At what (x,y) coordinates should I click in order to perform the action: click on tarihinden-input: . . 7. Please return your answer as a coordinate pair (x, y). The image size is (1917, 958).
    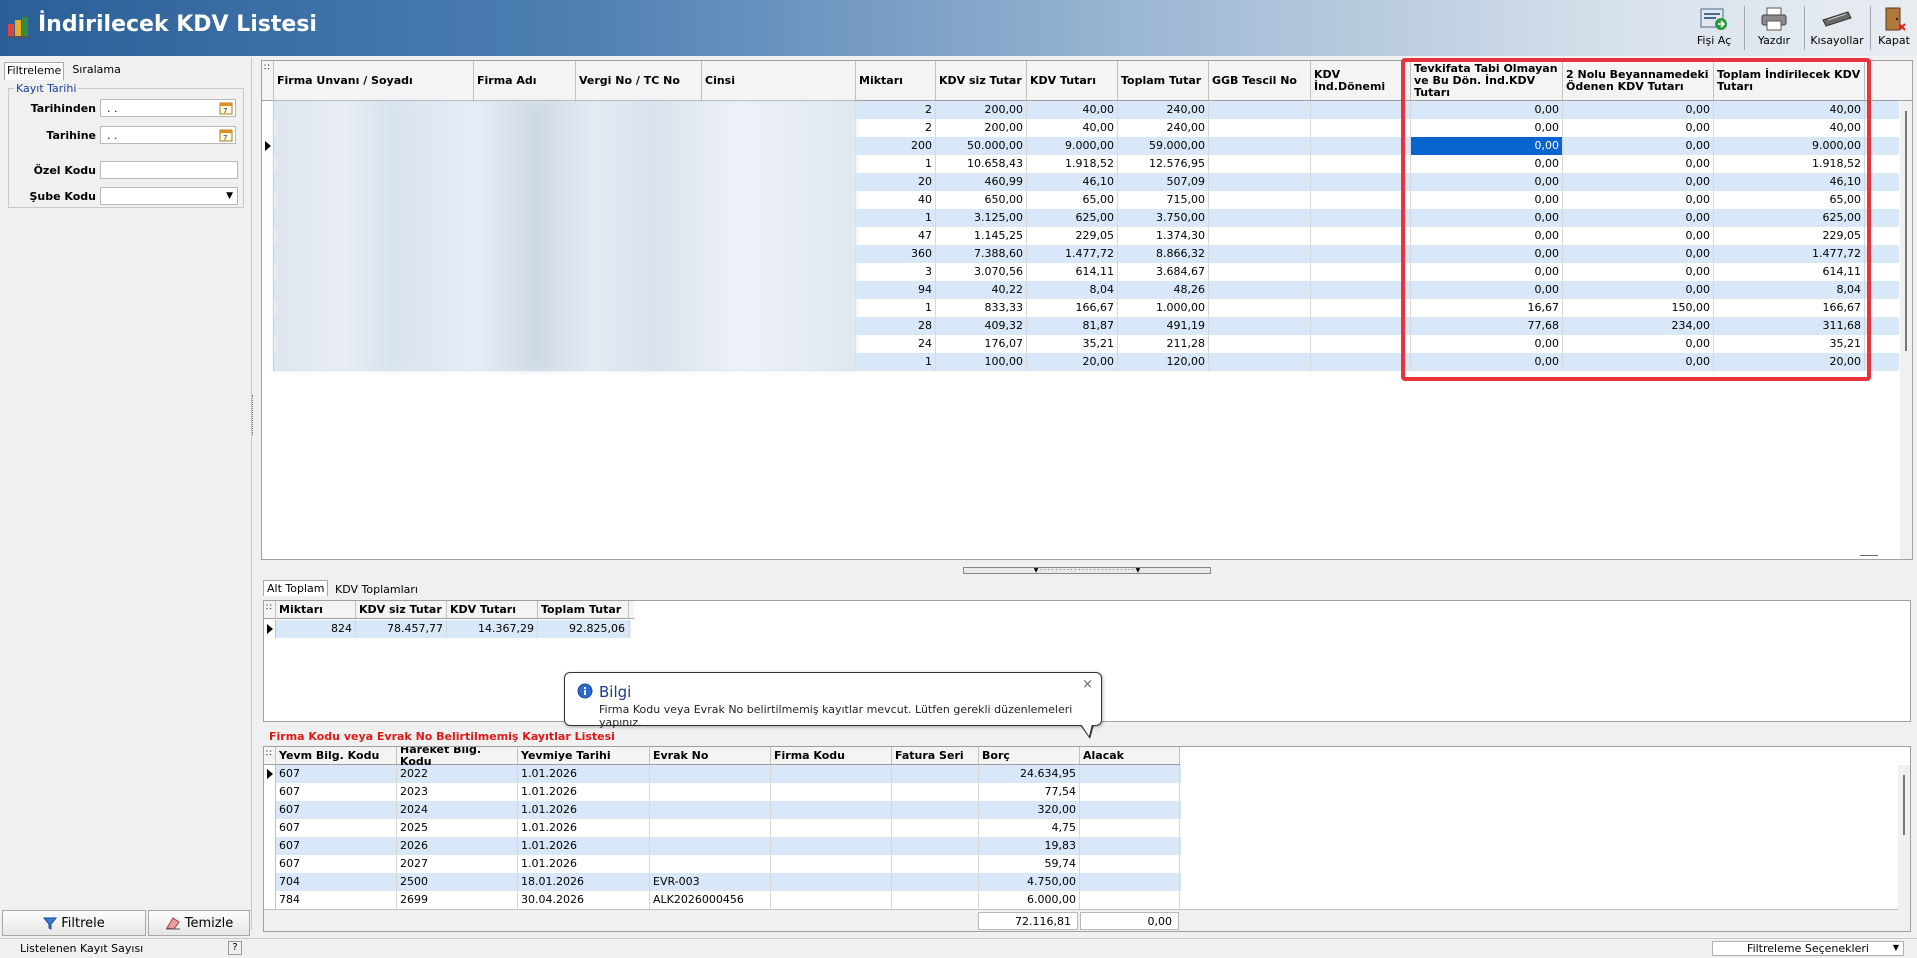
    Looking at the image, I should click on (168, 108).